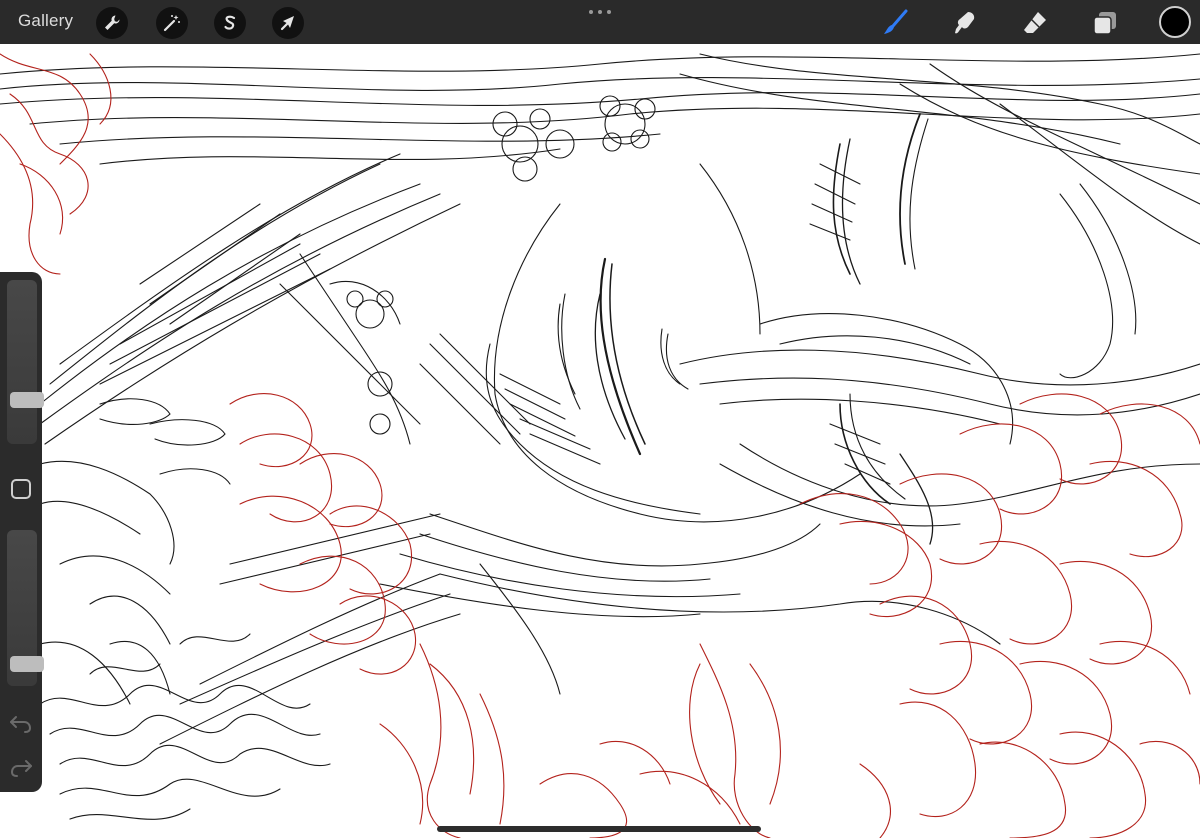  I want to click on wrench-icon, so click(112, 22).